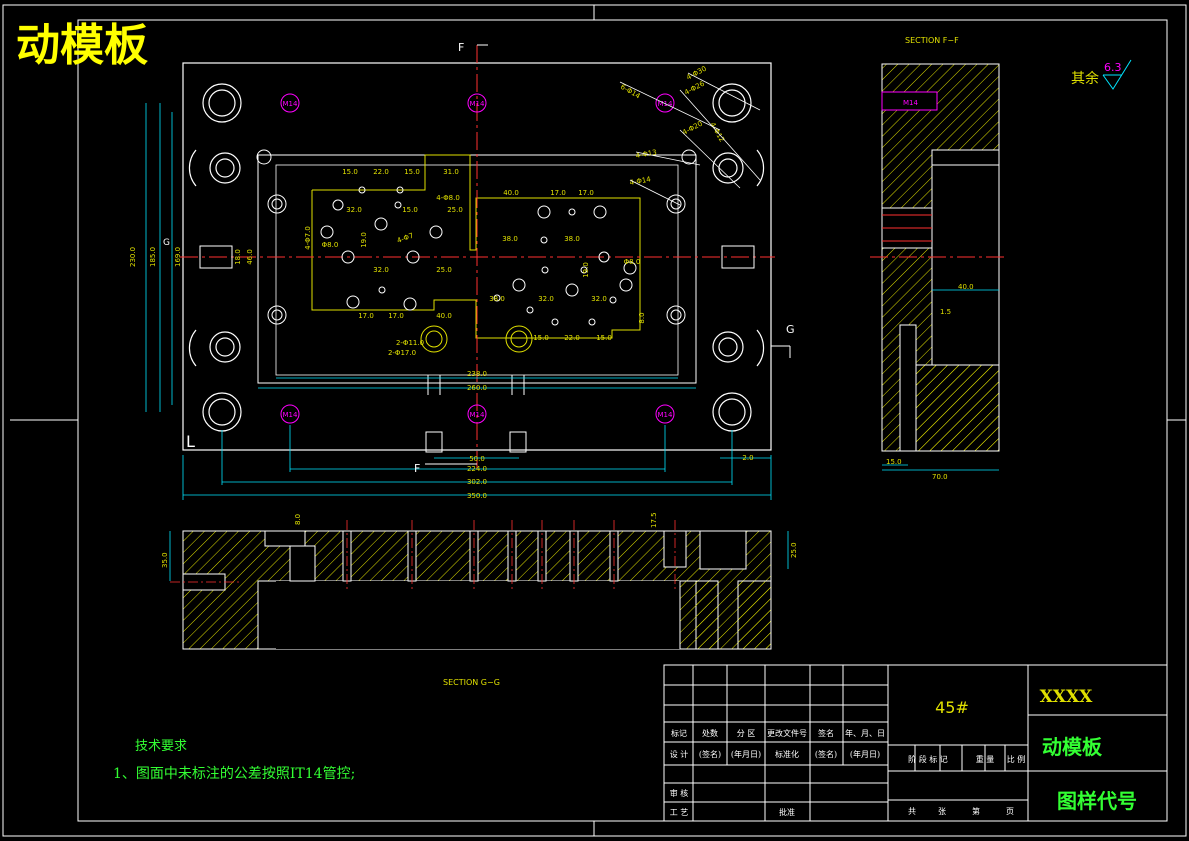 Image resolution: width=1189 pixels, height=841 pixels. I want to click on corner-mark: L, so click(190, 441).